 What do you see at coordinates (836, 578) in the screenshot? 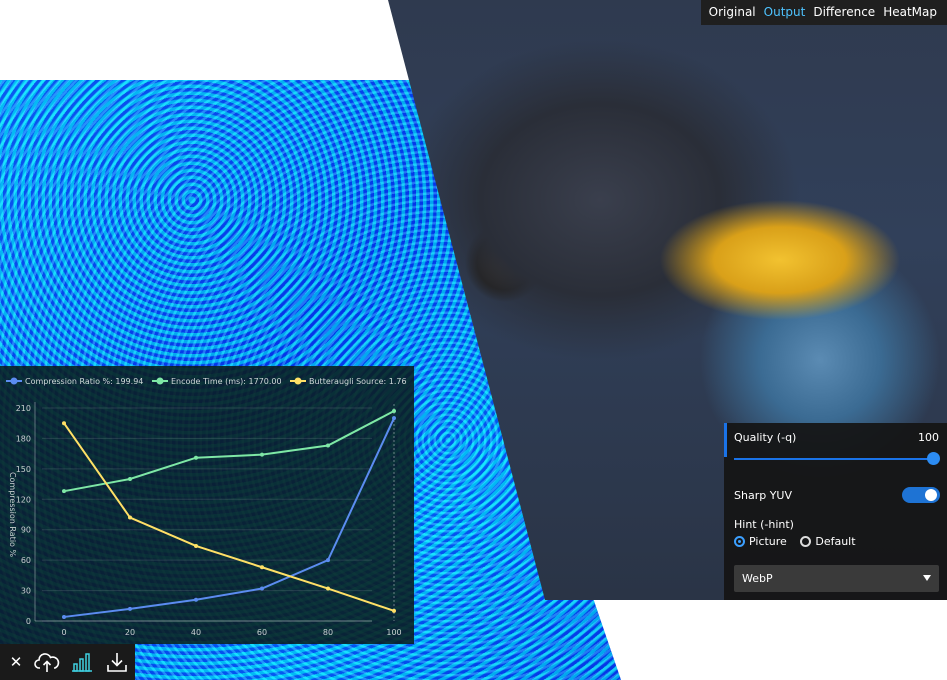
I see `format-select: WebP` at bounding box center [836, 578].